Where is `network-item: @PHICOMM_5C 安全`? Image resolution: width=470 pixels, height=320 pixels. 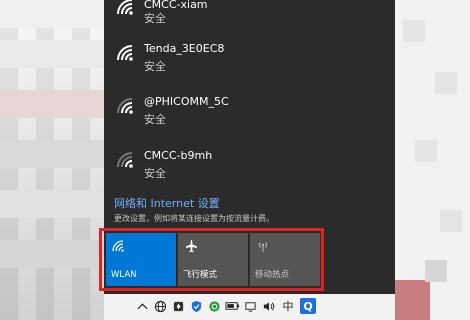
network-item: @PHICOMM_5C 安全 is located at coordinates (249, 114).